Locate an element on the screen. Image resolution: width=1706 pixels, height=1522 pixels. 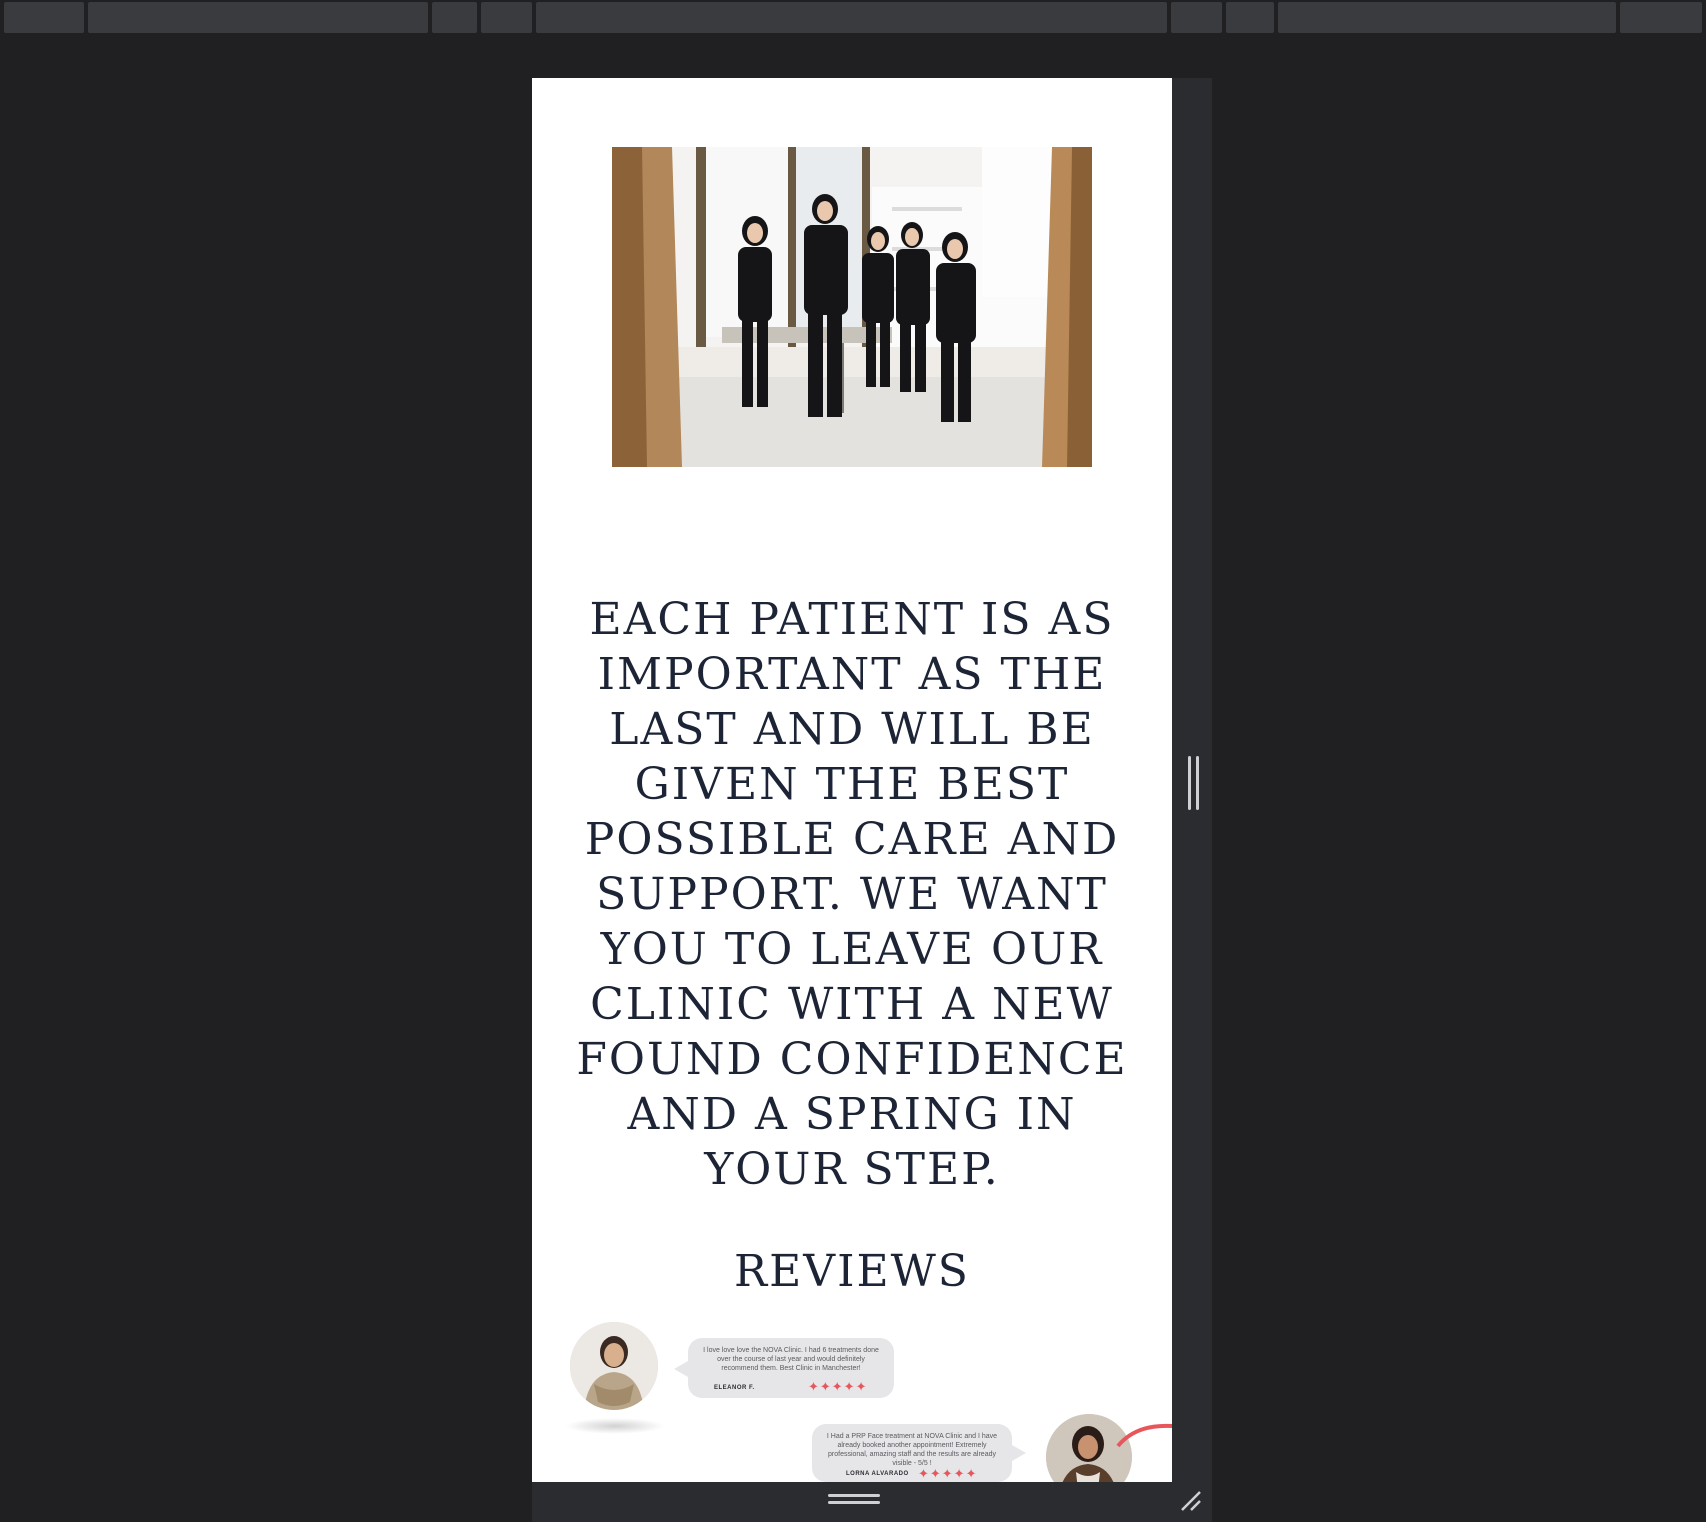
top-toolbar is located at coordinates (853, 18).